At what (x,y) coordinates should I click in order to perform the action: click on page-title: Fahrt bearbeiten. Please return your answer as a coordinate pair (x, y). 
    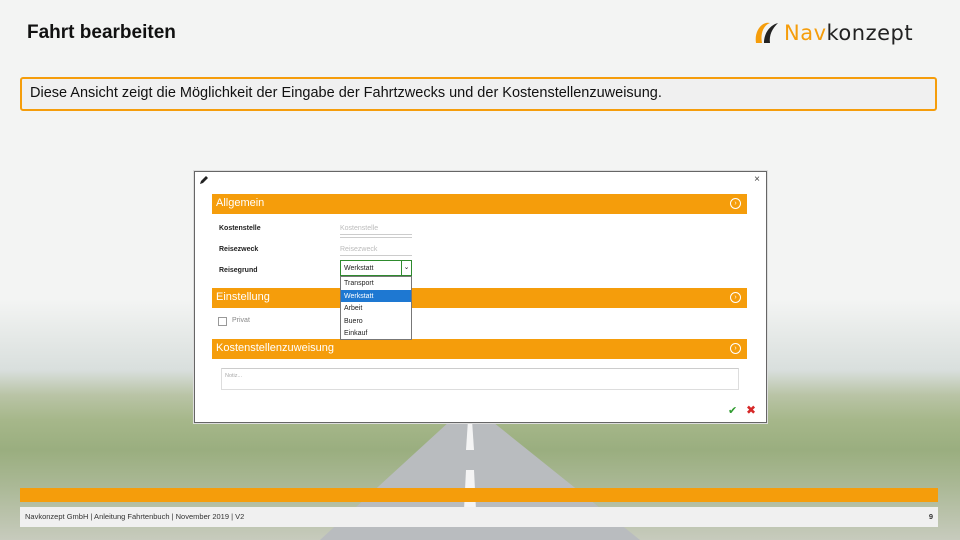
    Looking at the image, I should click on (101, 32).